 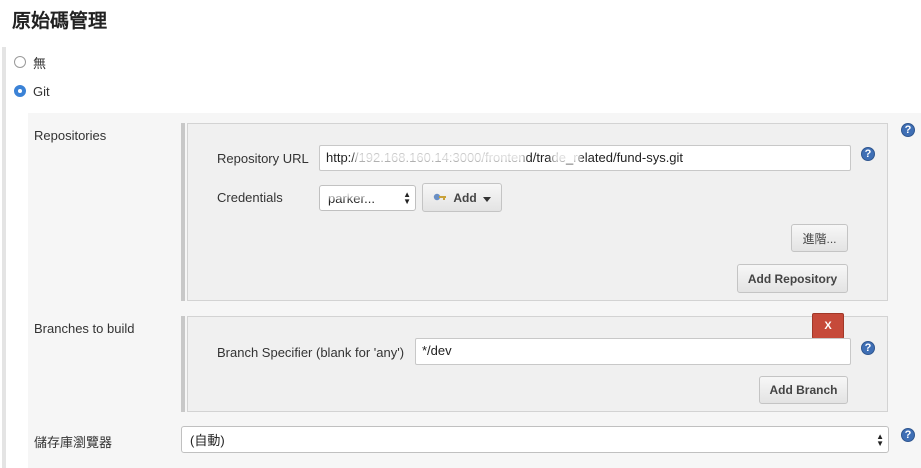 What do you see at coordinates (183, 212) in the screenshot?
I see `repositories-panel-edge` at bounding box center [183, 212].